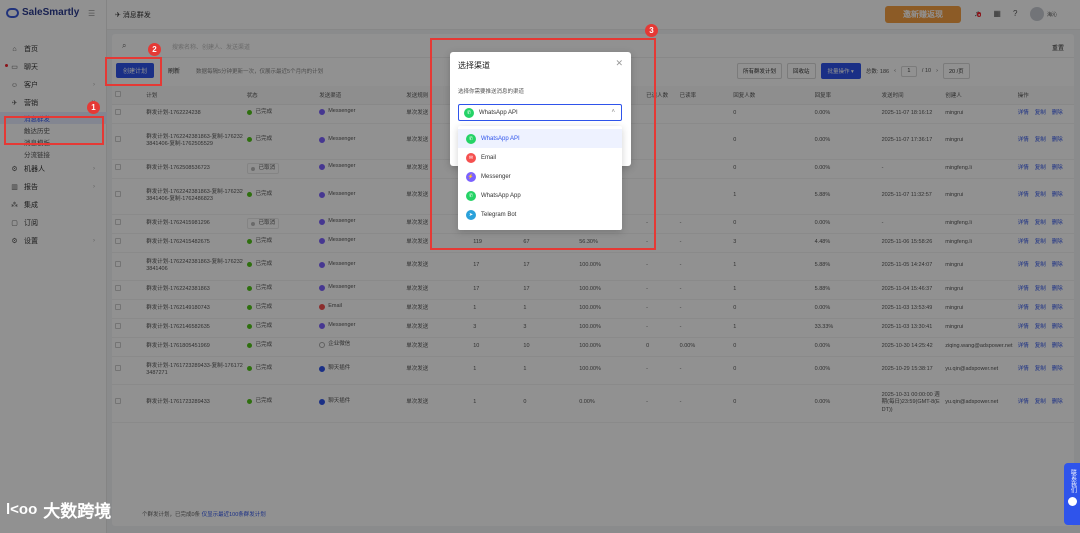  Describe the element at coordinates (498, 112) in the screenshot. I see `selected-channel: WhatsApp API` at that location.